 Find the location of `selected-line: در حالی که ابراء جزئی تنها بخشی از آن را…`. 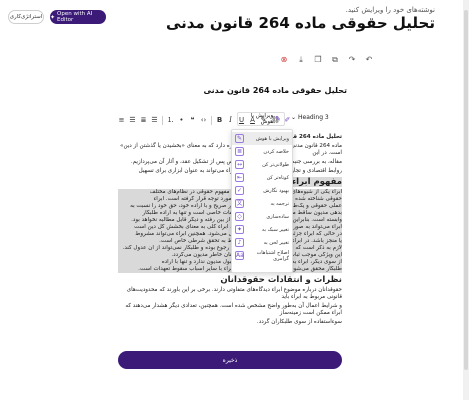

selected-line: در حالی که ابراء جزئی تنها بخشی از آن را… is located at coordinates (238, 234).